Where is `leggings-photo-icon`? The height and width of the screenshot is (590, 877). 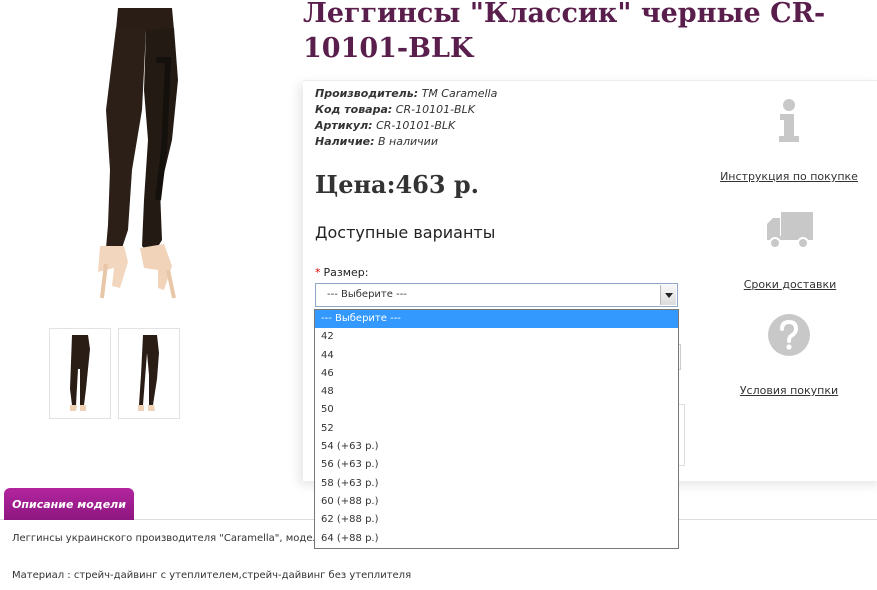
leggings-photo-icon is located at coordinates (138, 153).